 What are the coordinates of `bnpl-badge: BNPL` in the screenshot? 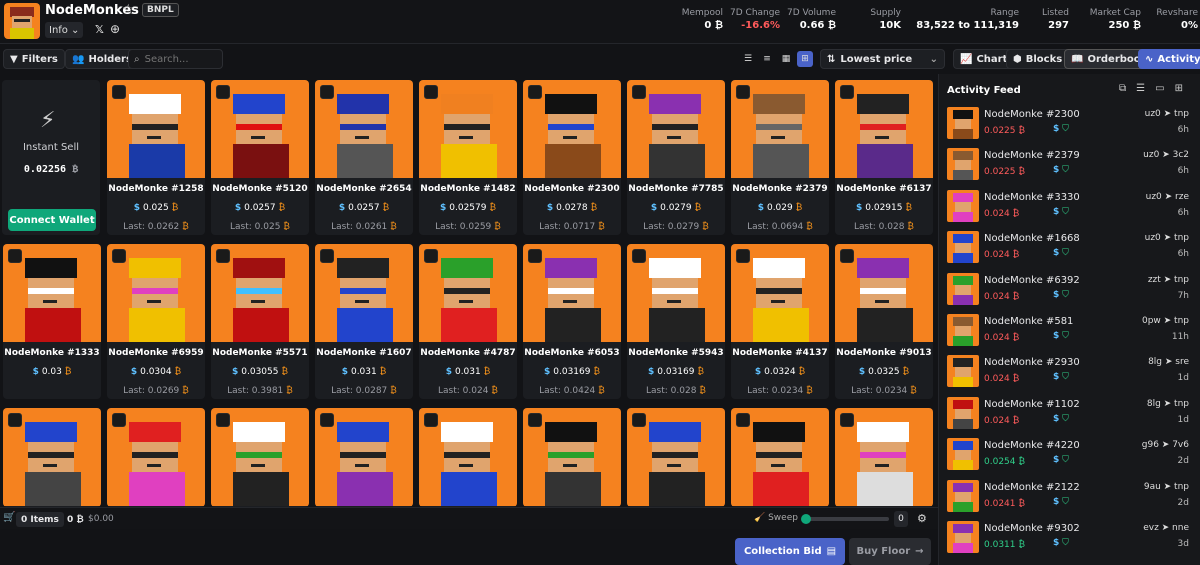 It's located at (160, 10).